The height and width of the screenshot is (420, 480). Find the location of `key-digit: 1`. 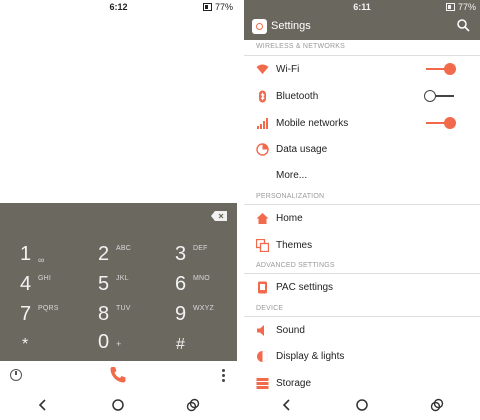

key-digit: 1 is located at coordinates (26, 254).